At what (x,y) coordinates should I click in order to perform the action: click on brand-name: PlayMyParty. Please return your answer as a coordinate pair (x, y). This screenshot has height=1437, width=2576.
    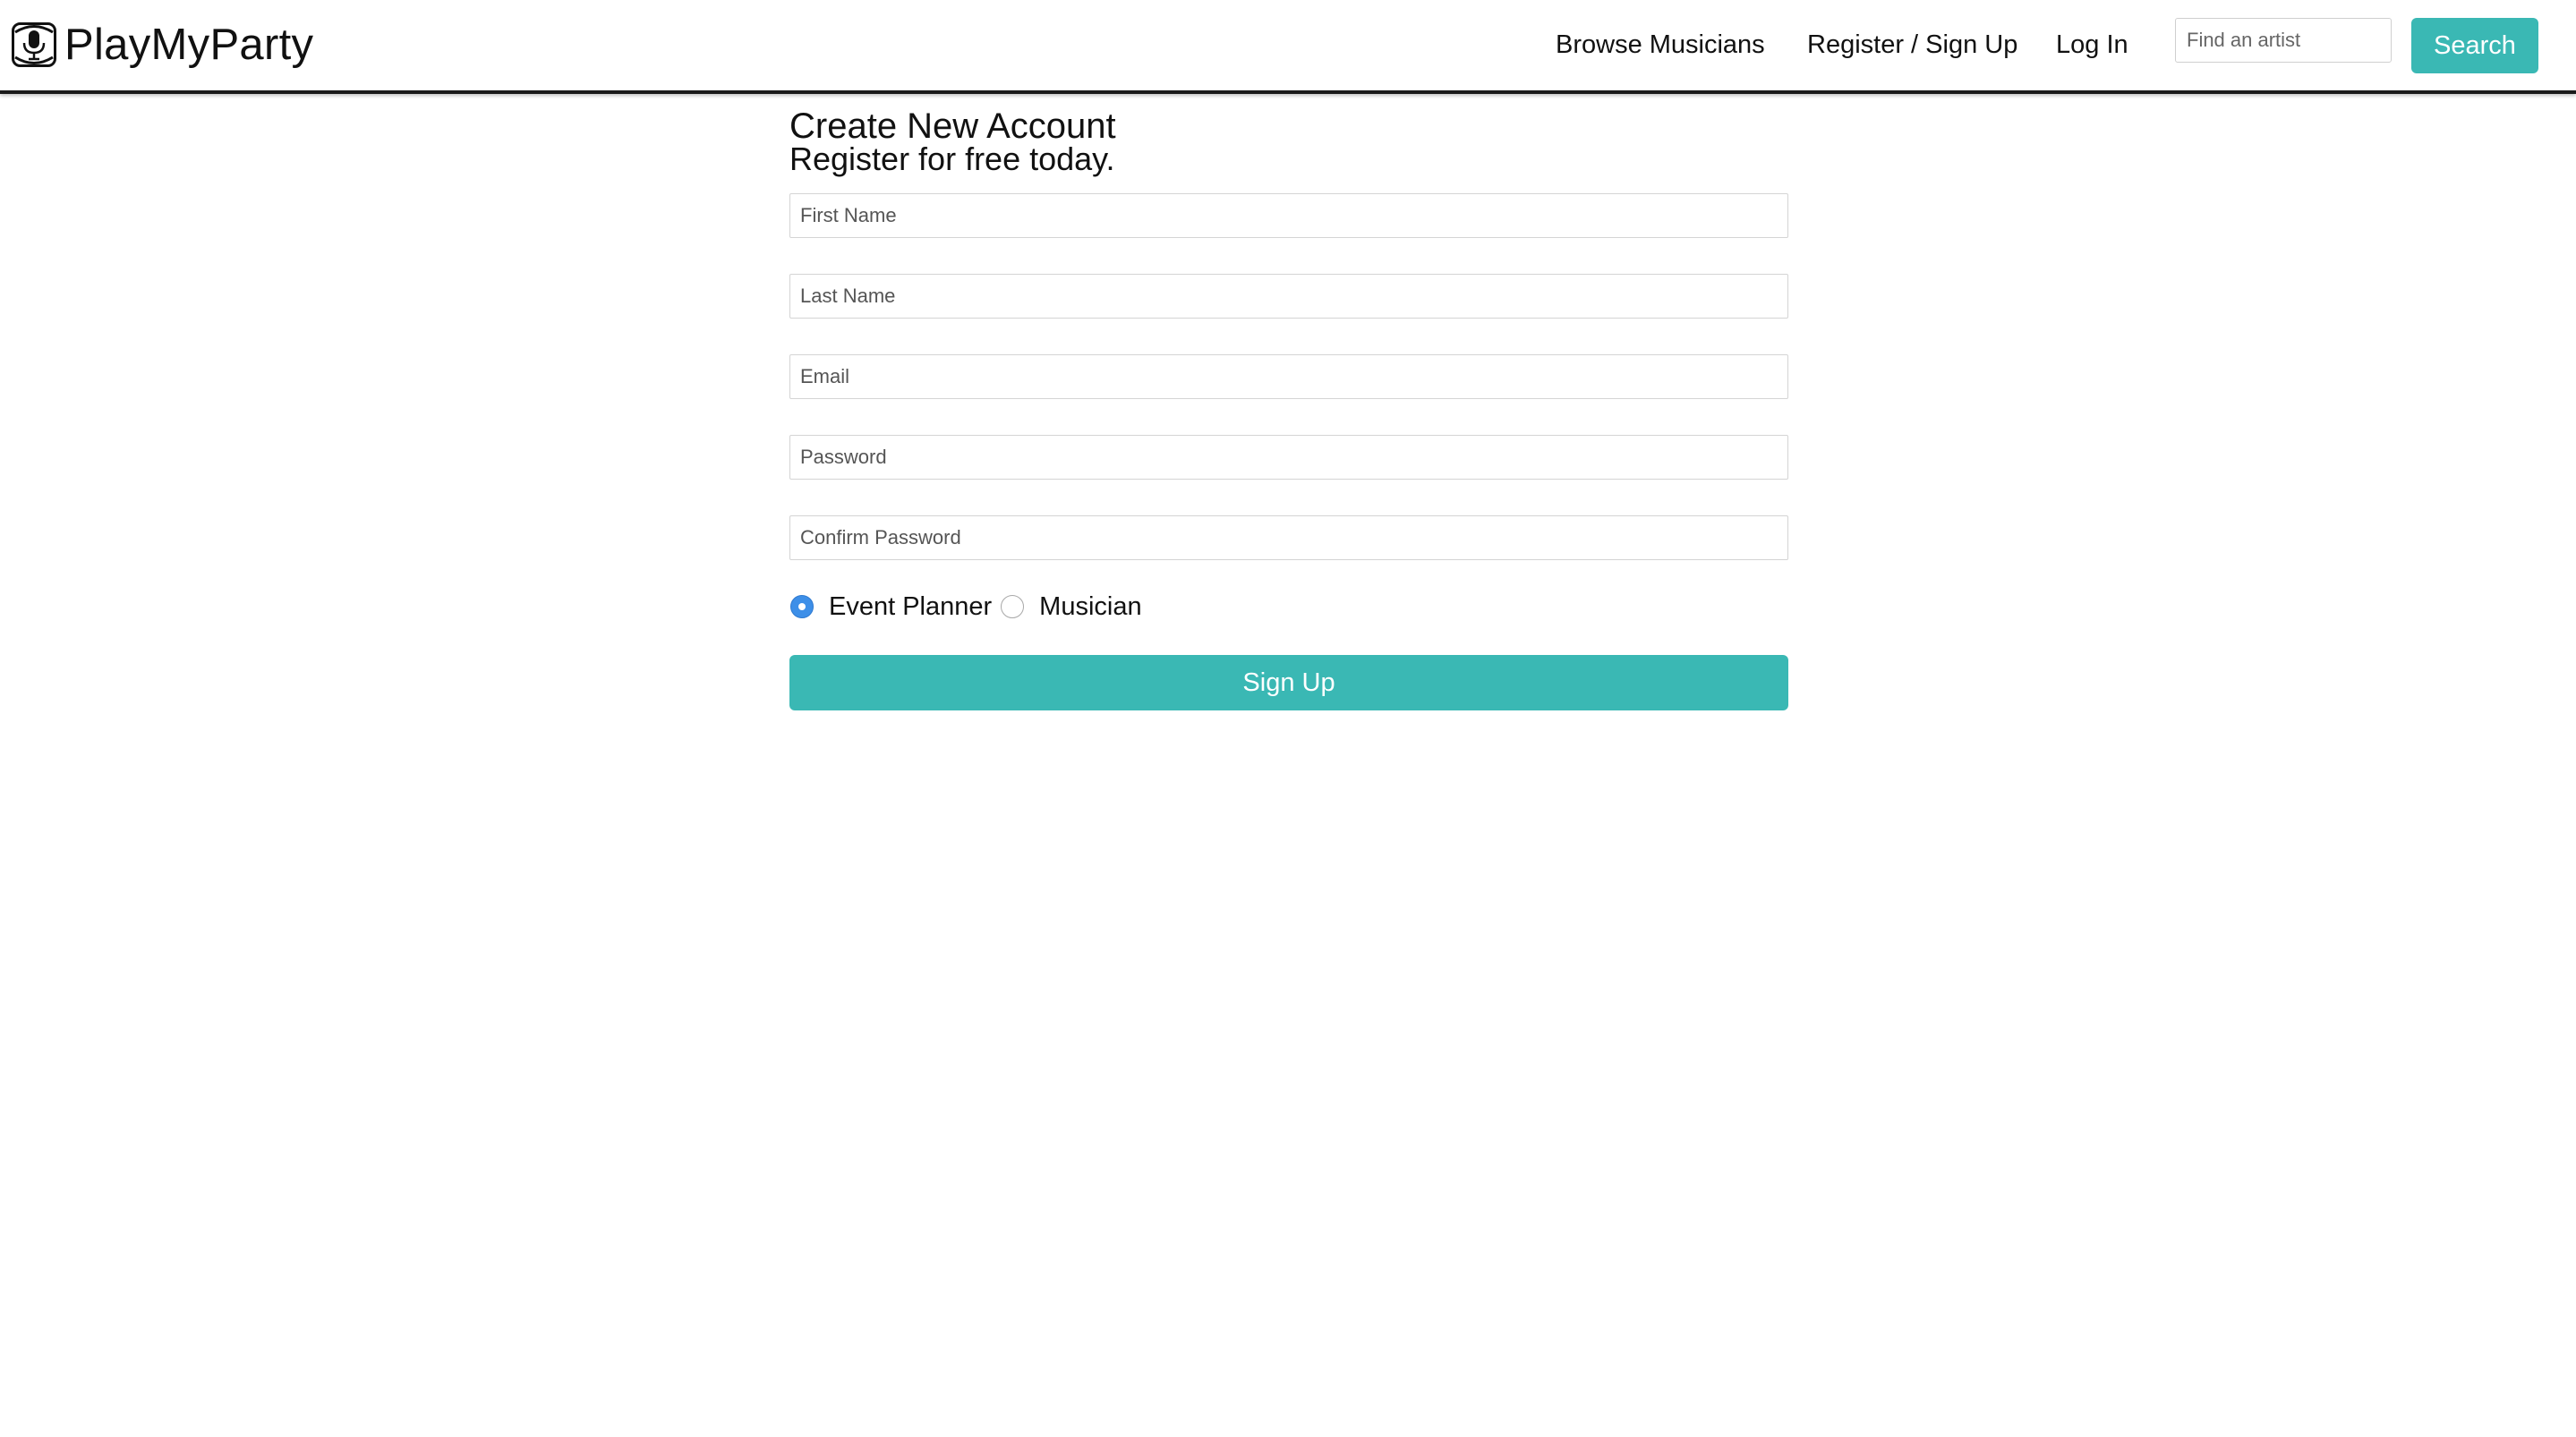
    Looking at the image, I should click on (189, 45).